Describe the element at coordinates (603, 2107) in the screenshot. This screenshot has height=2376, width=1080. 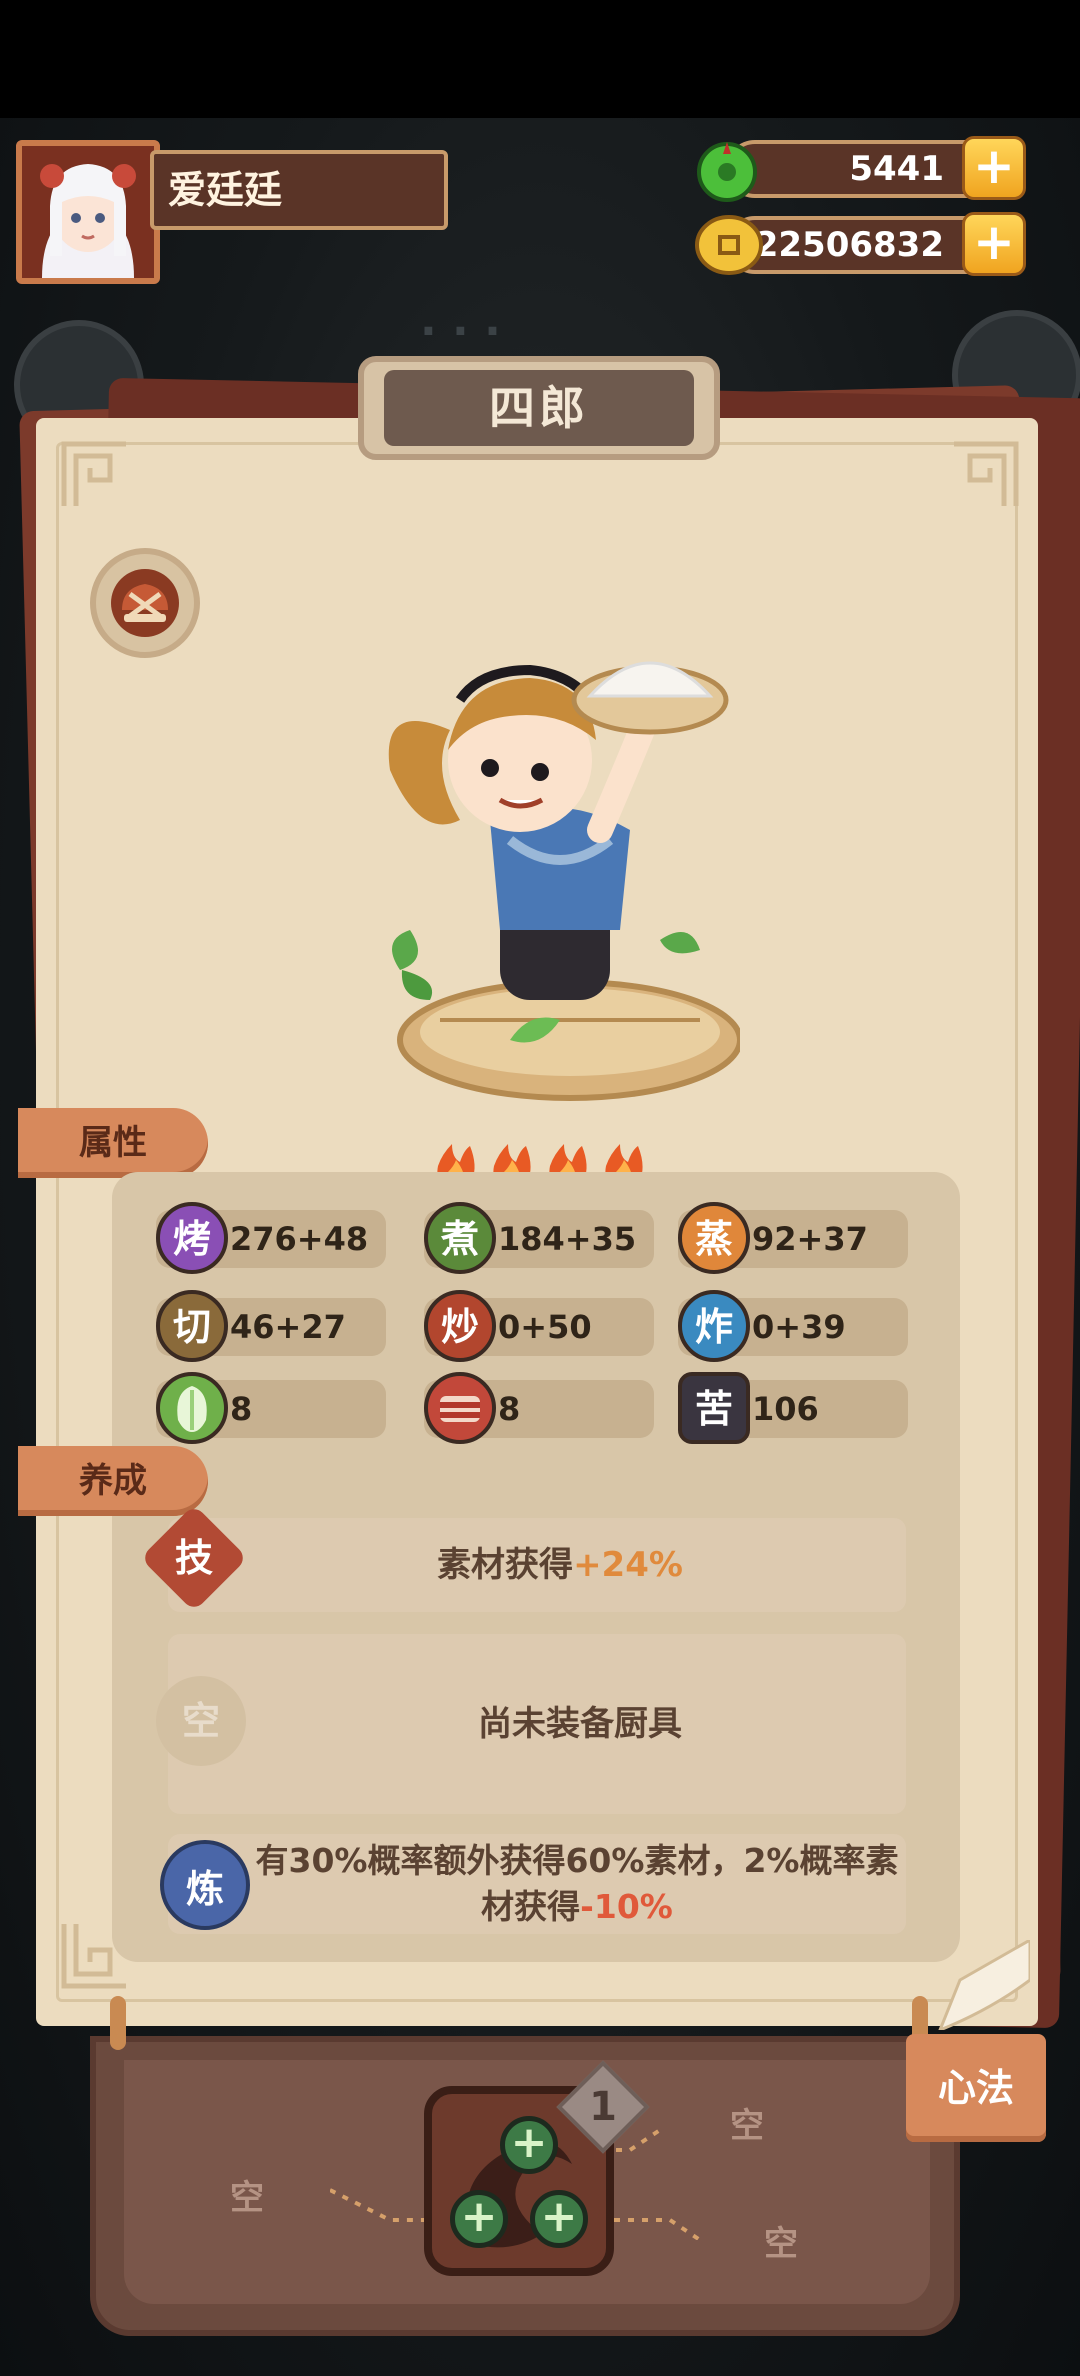
I see `slot-number: 1` at that location.